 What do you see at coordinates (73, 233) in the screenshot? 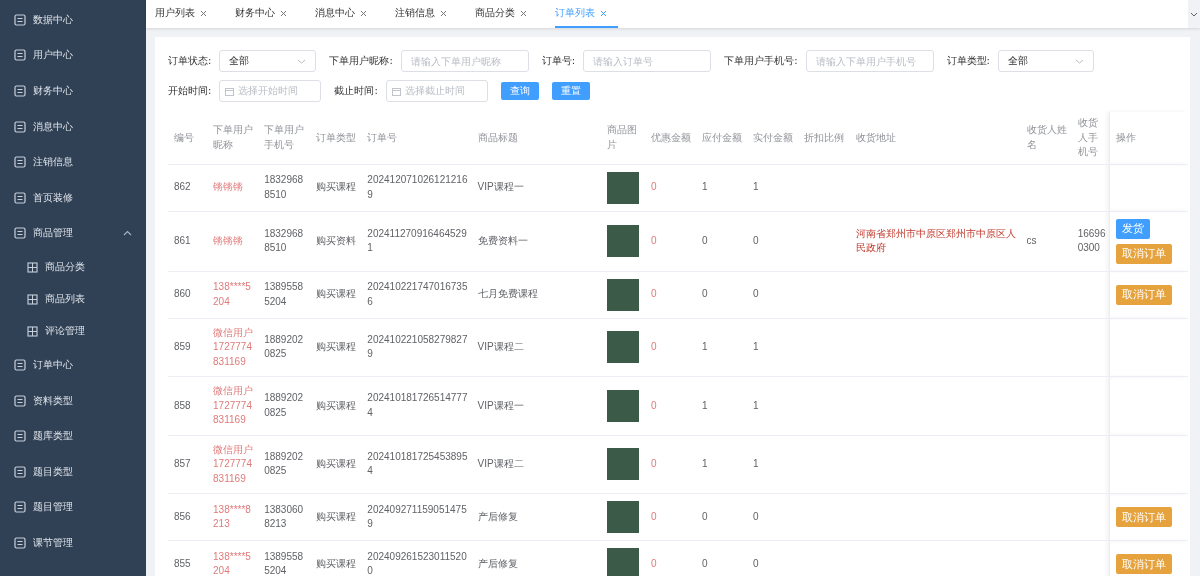
I see `sidebar-item: 商品管理` at bounding box center [73, 233].